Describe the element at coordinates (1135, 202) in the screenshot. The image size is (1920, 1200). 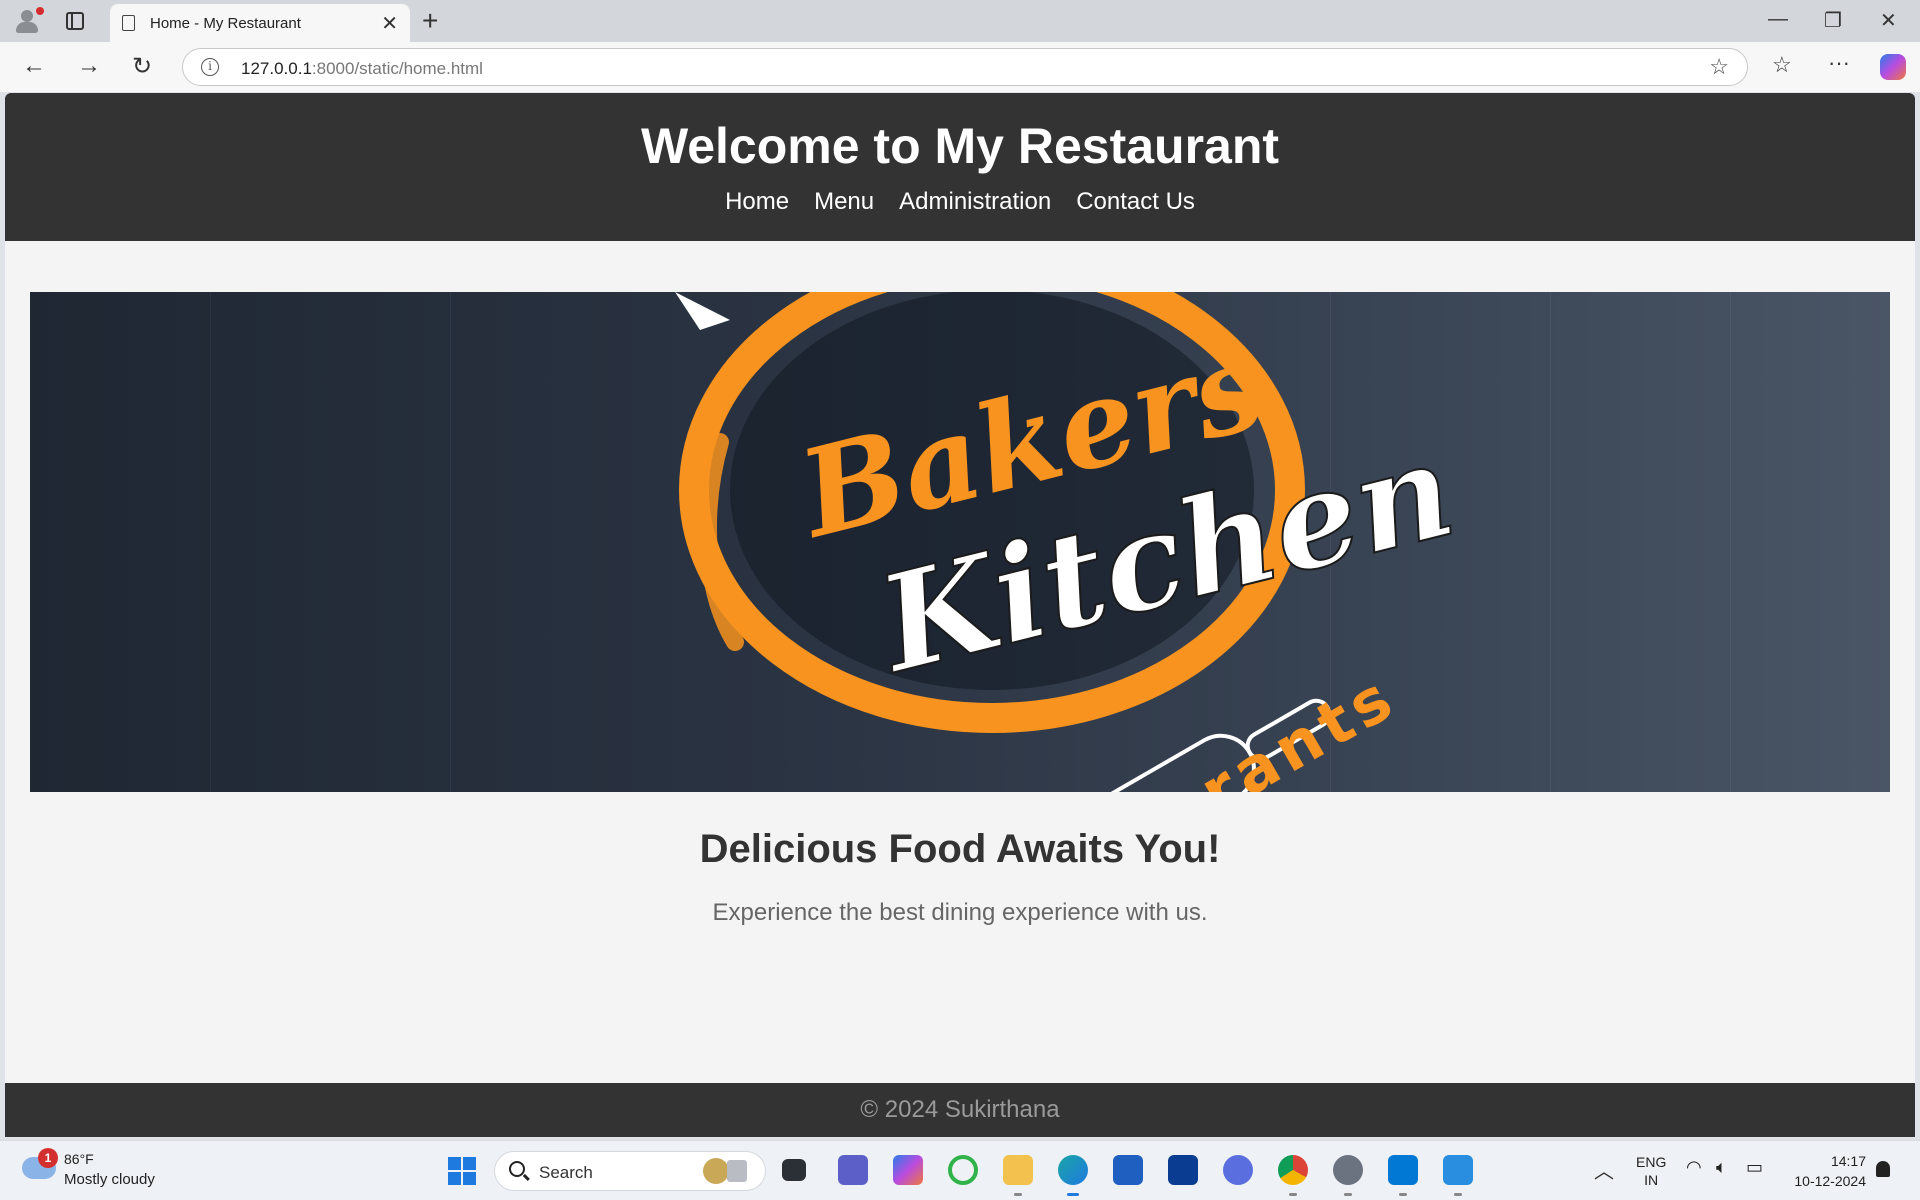
I see `nav-link-contact-us: Contact Us` at that location.